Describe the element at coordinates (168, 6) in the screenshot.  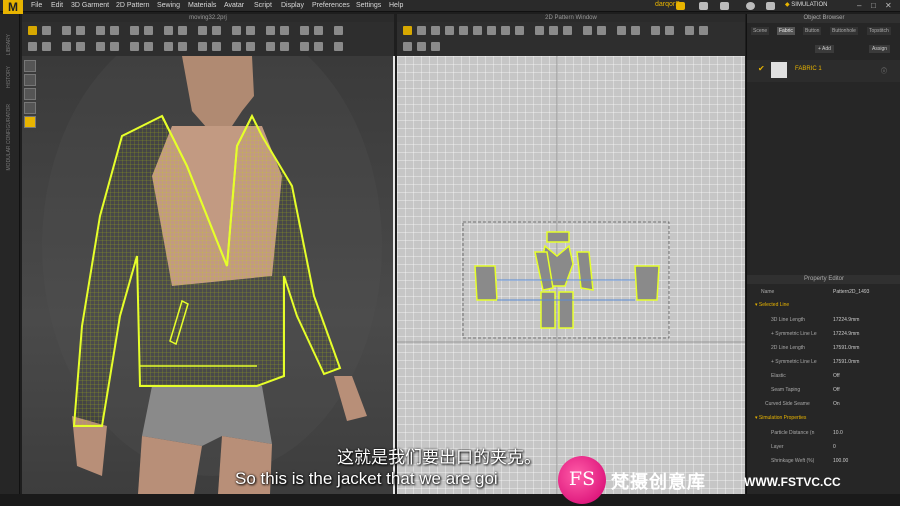
I see `menu-sewing: Sewing` at that location.